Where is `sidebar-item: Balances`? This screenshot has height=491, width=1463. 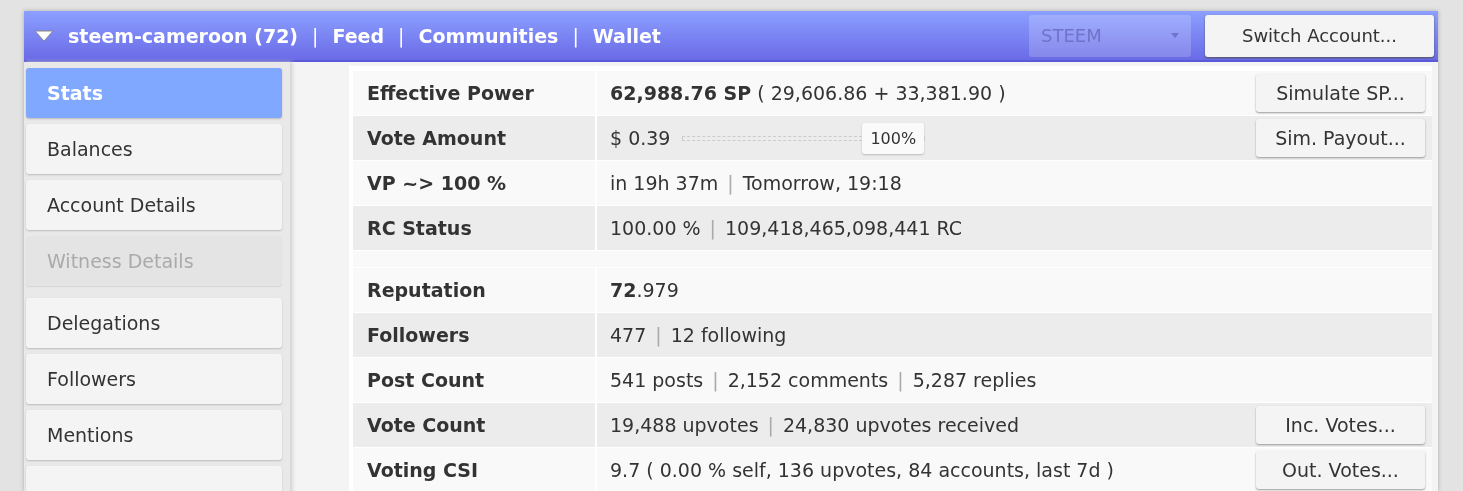 sidebar-item: Balances is located at coordinates (154, 149).